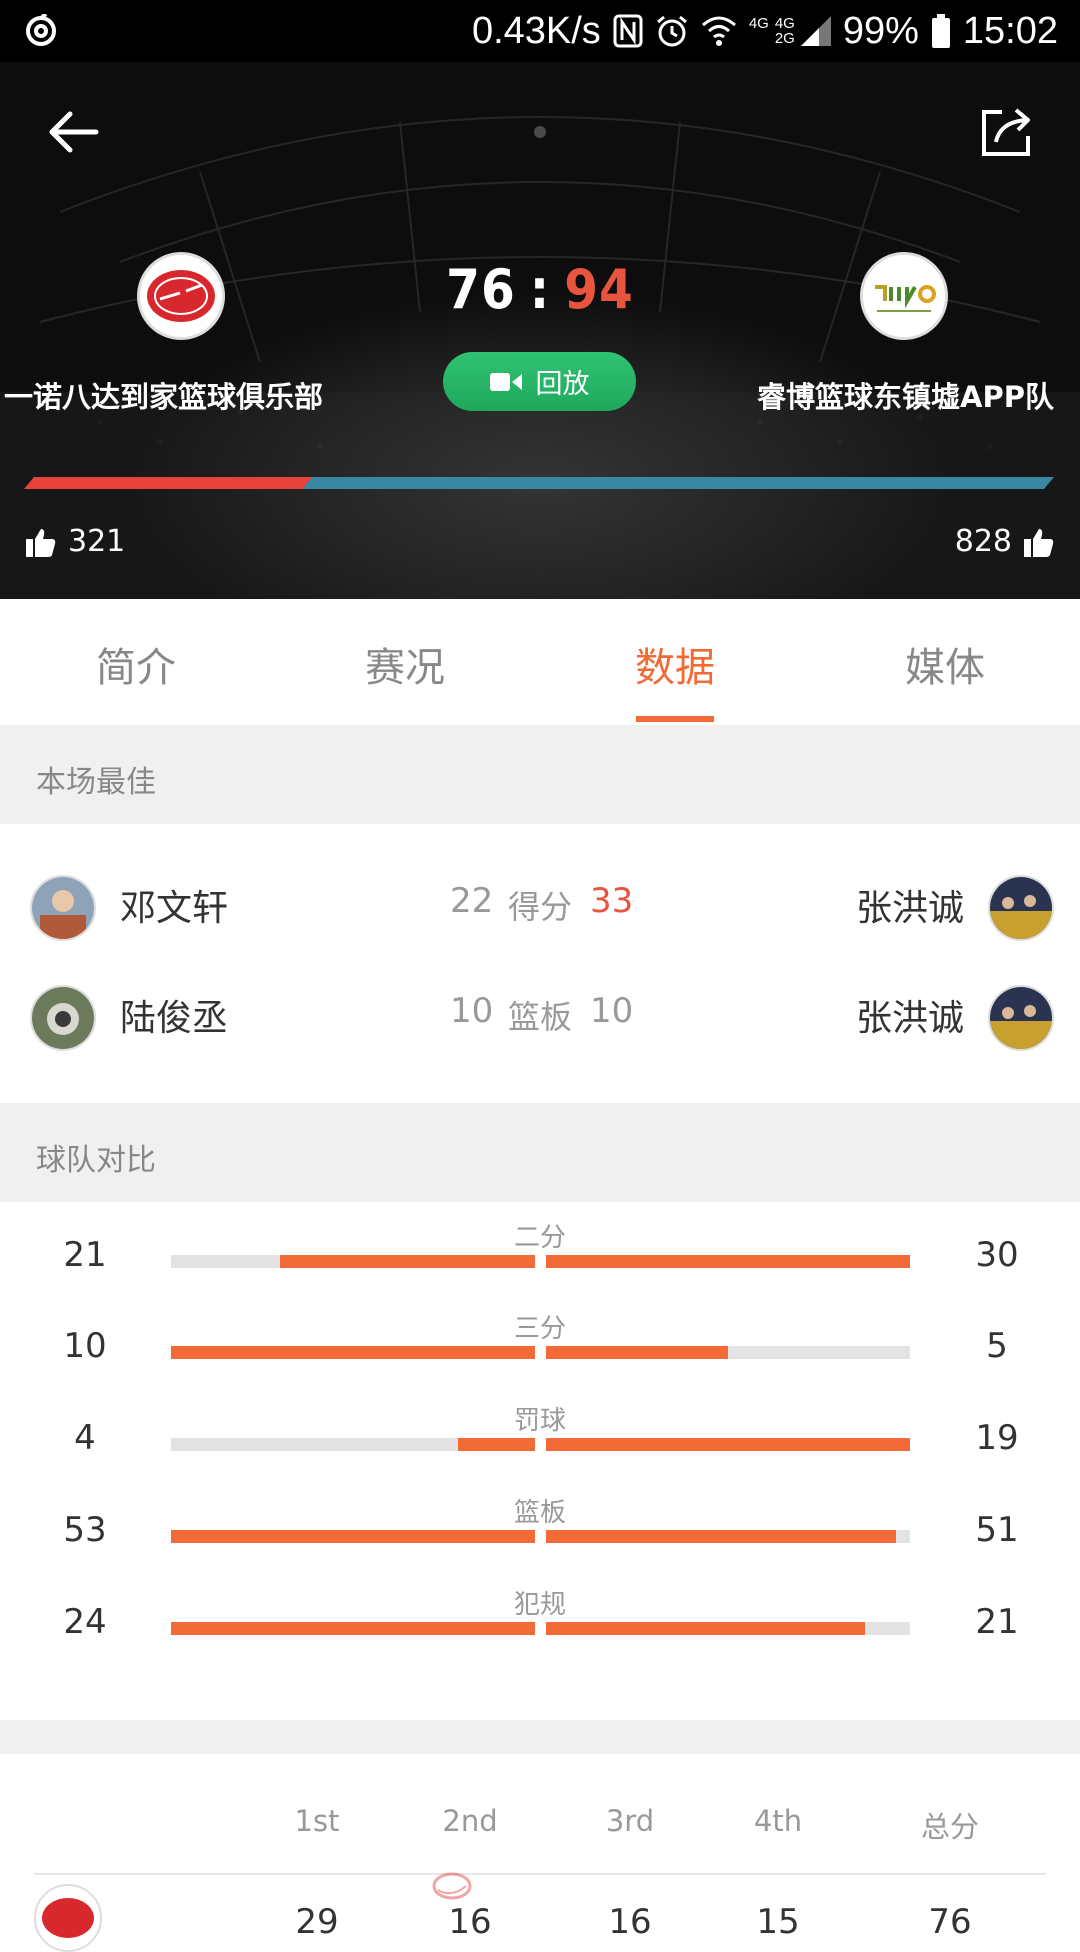 The height and width of the screenshot is (1952, 1080). What do you see at coordinates (174, 908) in the screenshot?
I see `home-player-name: 邓文轩` at bounding box center [174, 908].